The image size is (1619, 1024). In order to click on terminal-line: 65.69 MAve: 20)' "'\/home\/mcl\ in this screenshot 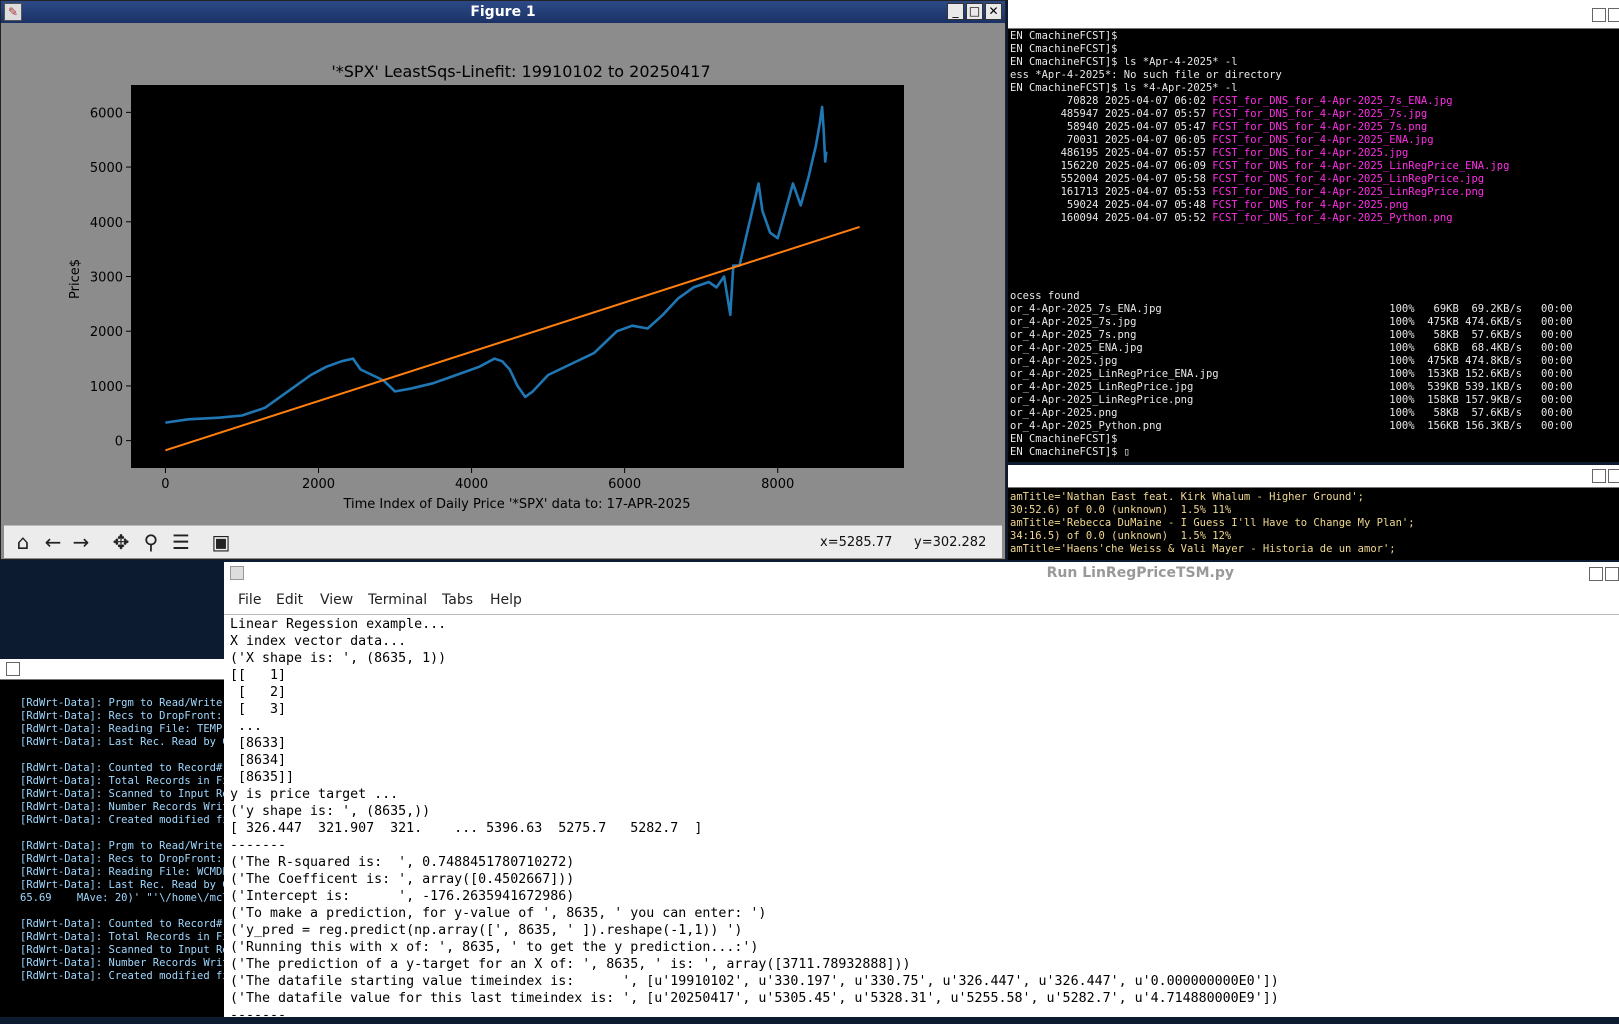, I will do `click(127, 898)`.